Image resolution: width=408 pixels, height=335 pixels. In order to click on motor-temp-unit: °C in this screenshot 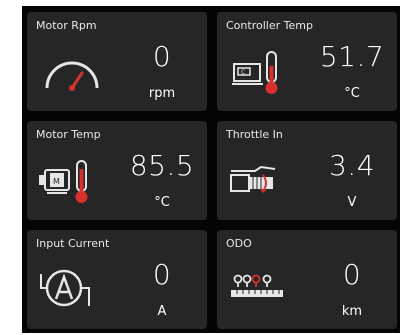, I will do `click(162, 202)`.